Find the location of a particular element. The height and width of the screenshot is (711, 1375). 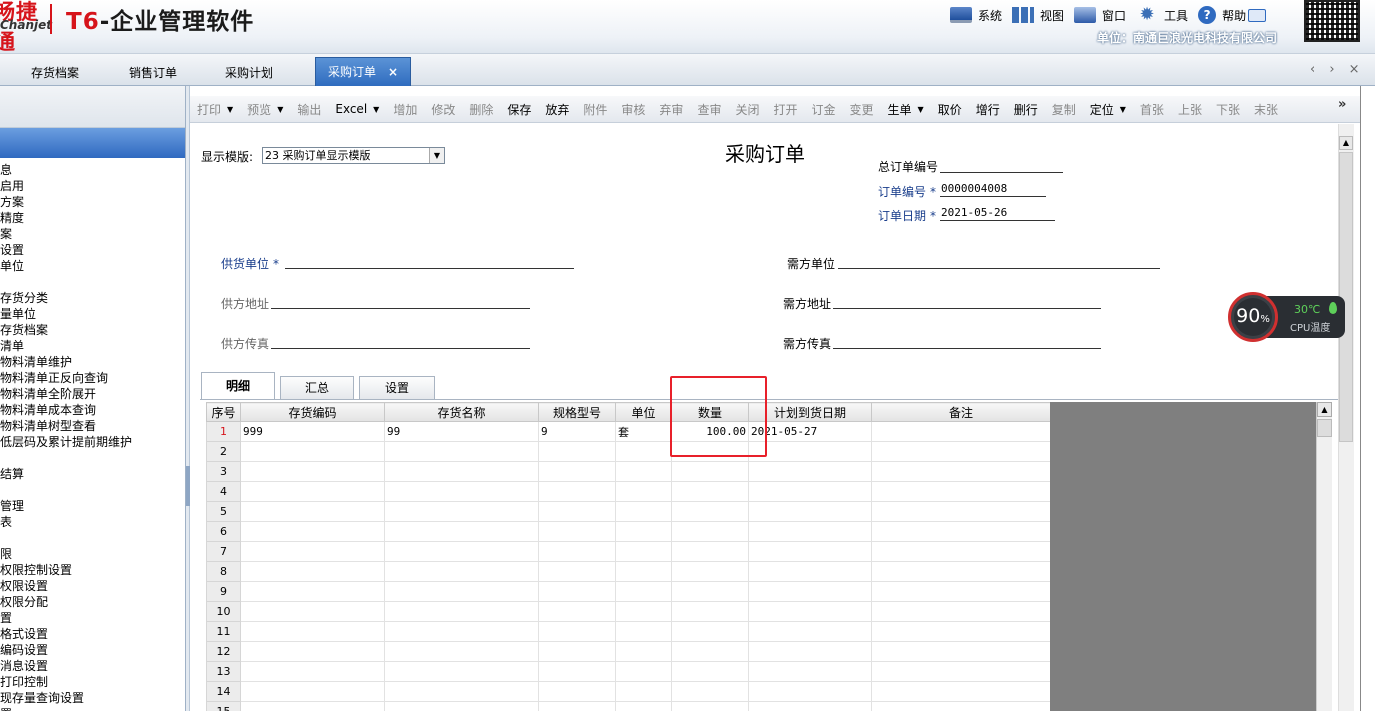

menu-help: ? 帮助 is located at coordinates (1232, 15).